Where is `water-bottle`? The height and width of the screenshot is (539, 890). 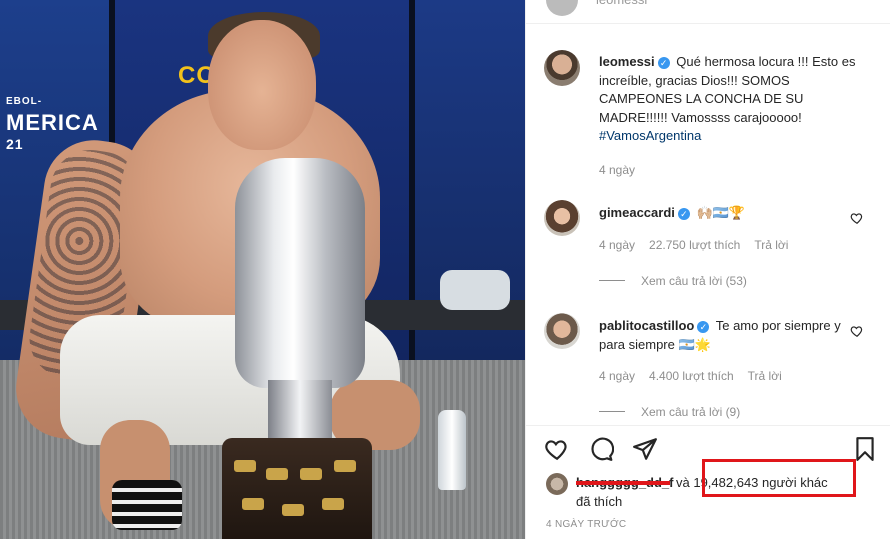
water-bottle is located at coordinates (452, 450).